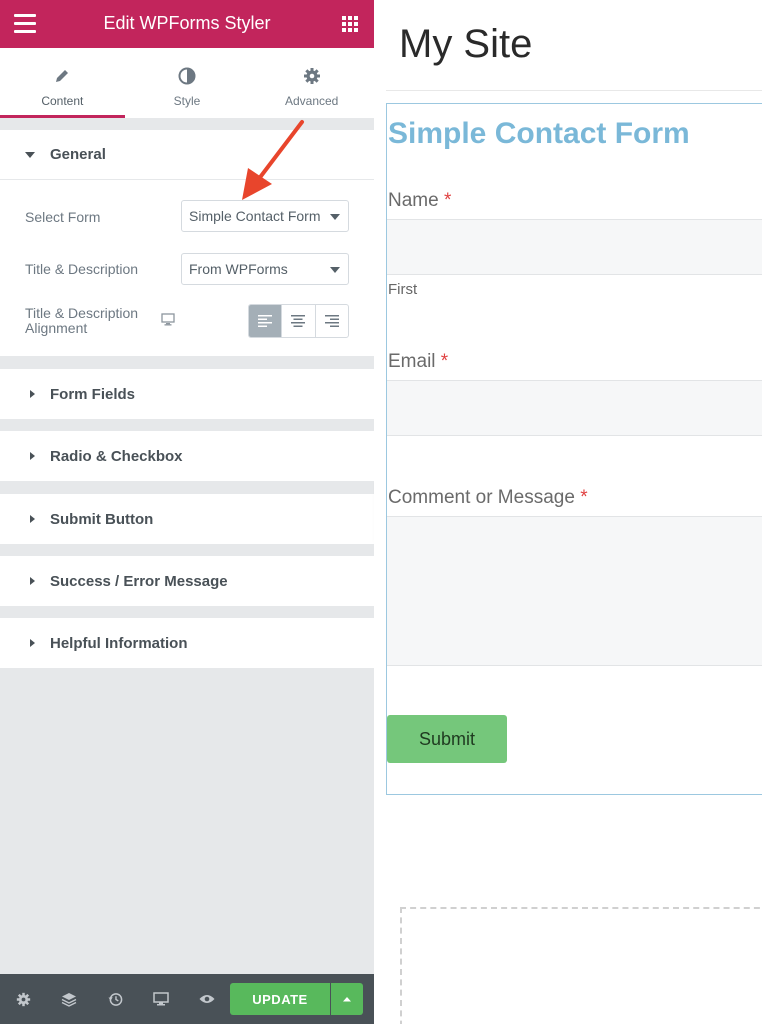 Image resolution: width=762 pixels, height=1024 pixels. I want to click on title-description-dropdown: From WPForms, so click(265, 269).